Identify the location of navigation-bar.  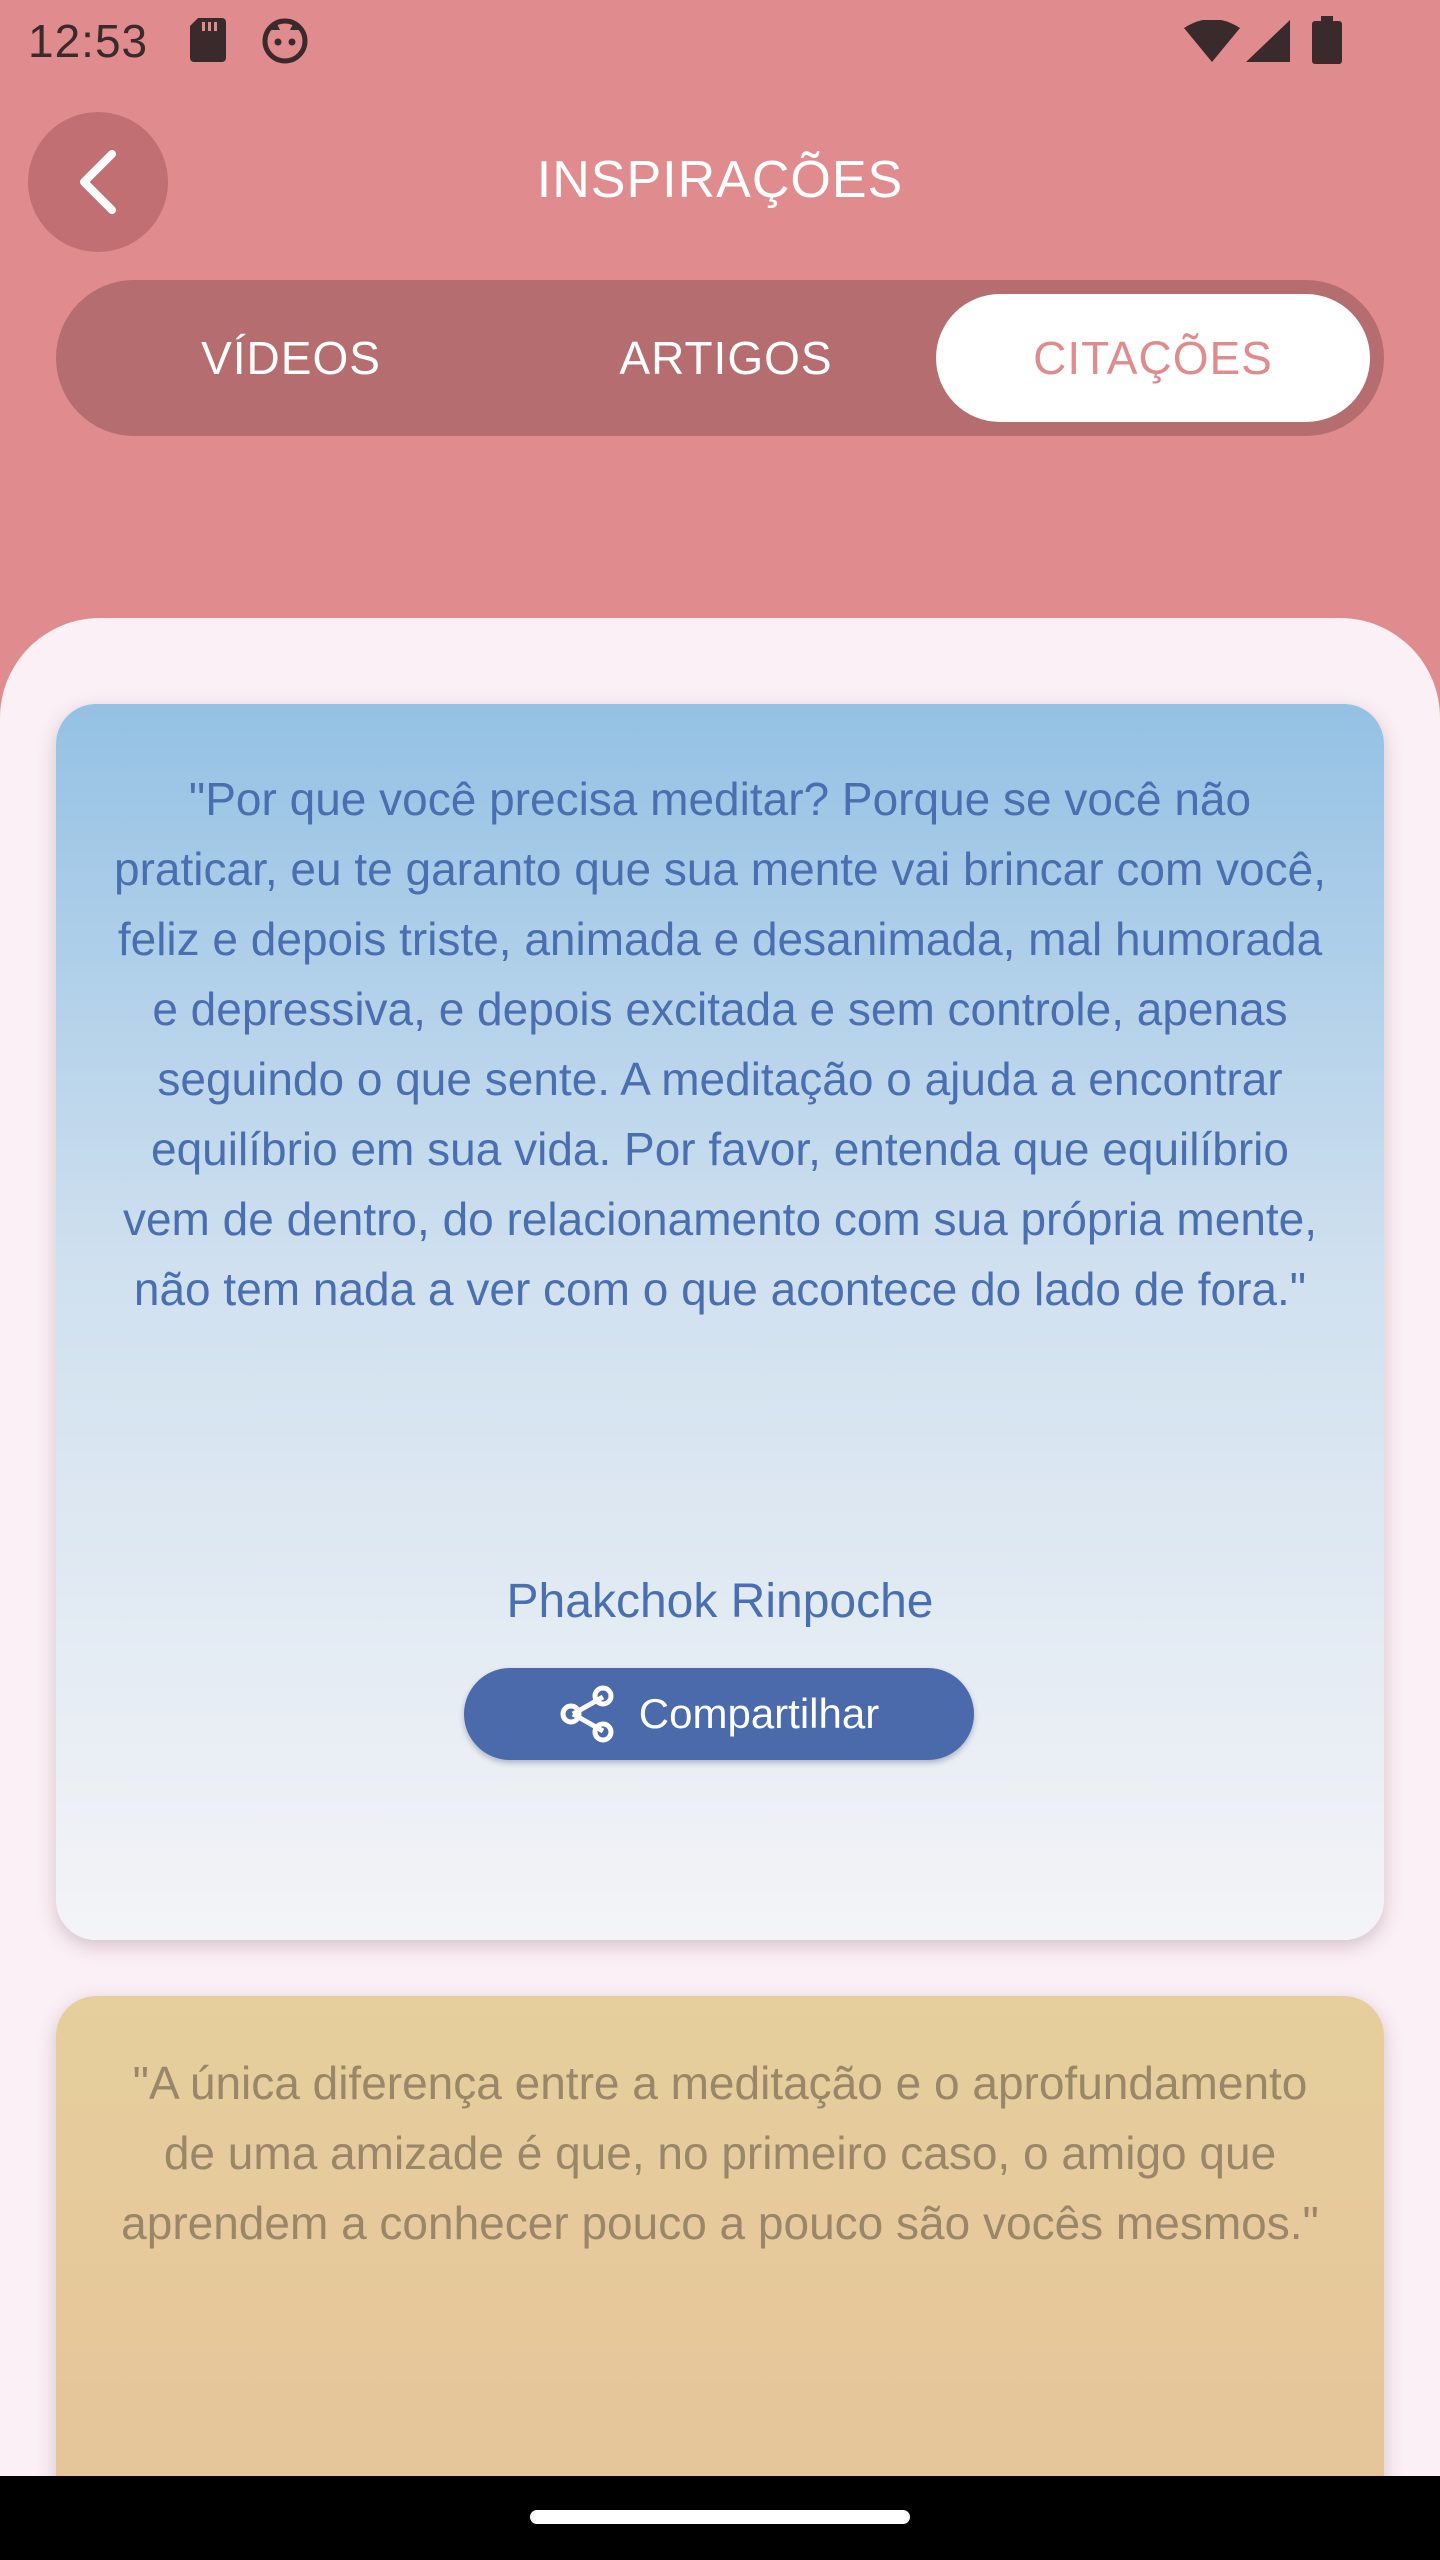
(720, 2518).